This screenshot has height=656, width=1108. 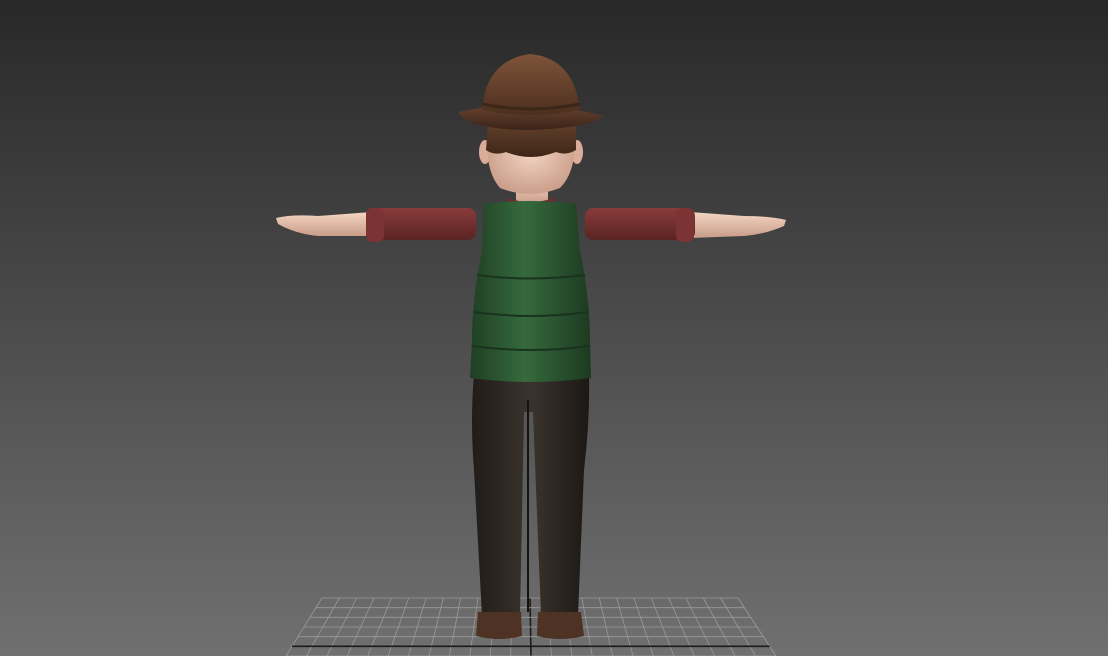 What do you see at coordinates (530, 291) in the screenshot?
I see `vest` at bounding box center [530, 291].